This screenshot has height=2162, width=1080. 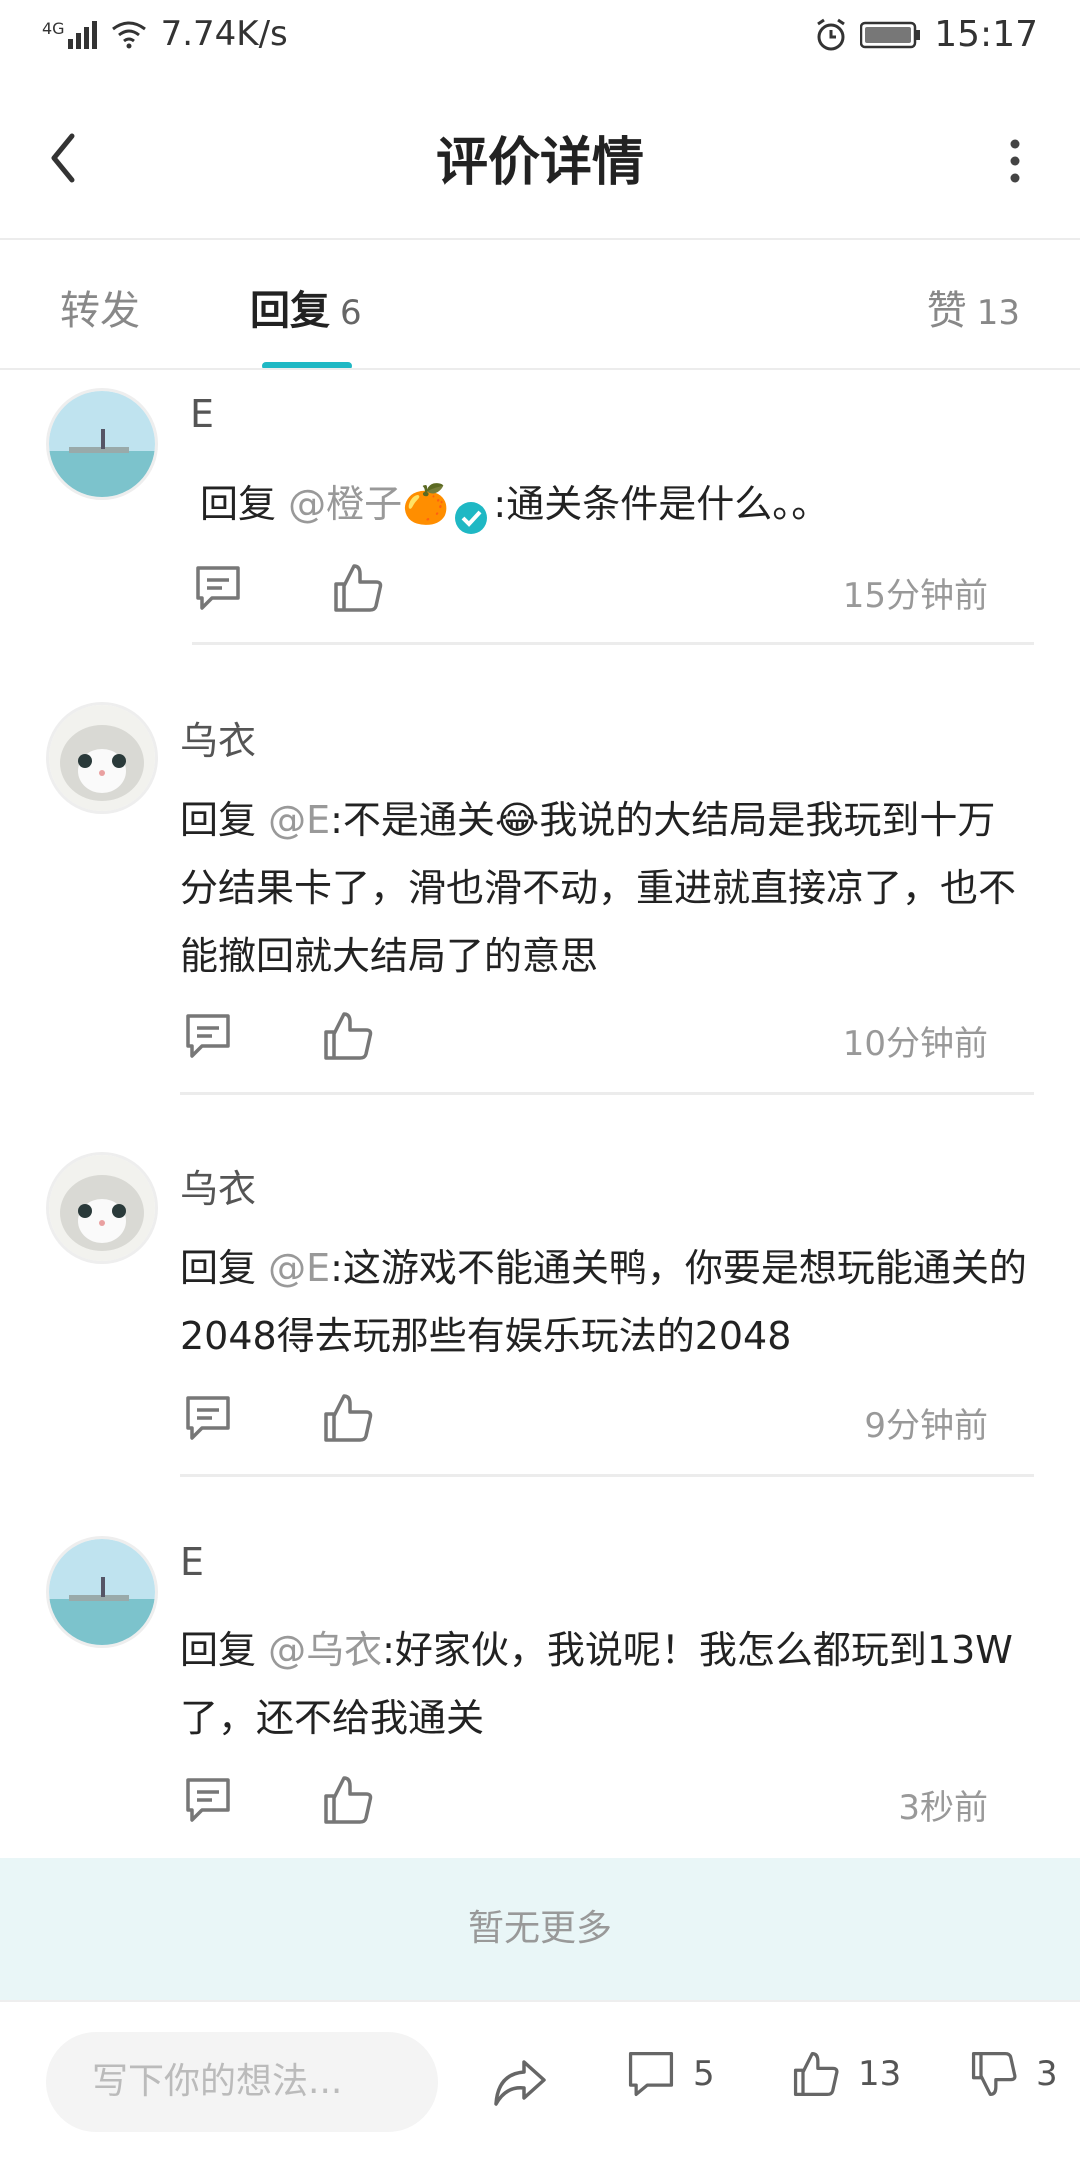 What do you see at coordinates (540, 36) in the screenshot?
I see `status-bar: 4G 7.74K/s 15:17` at bounding box center [540, 36].